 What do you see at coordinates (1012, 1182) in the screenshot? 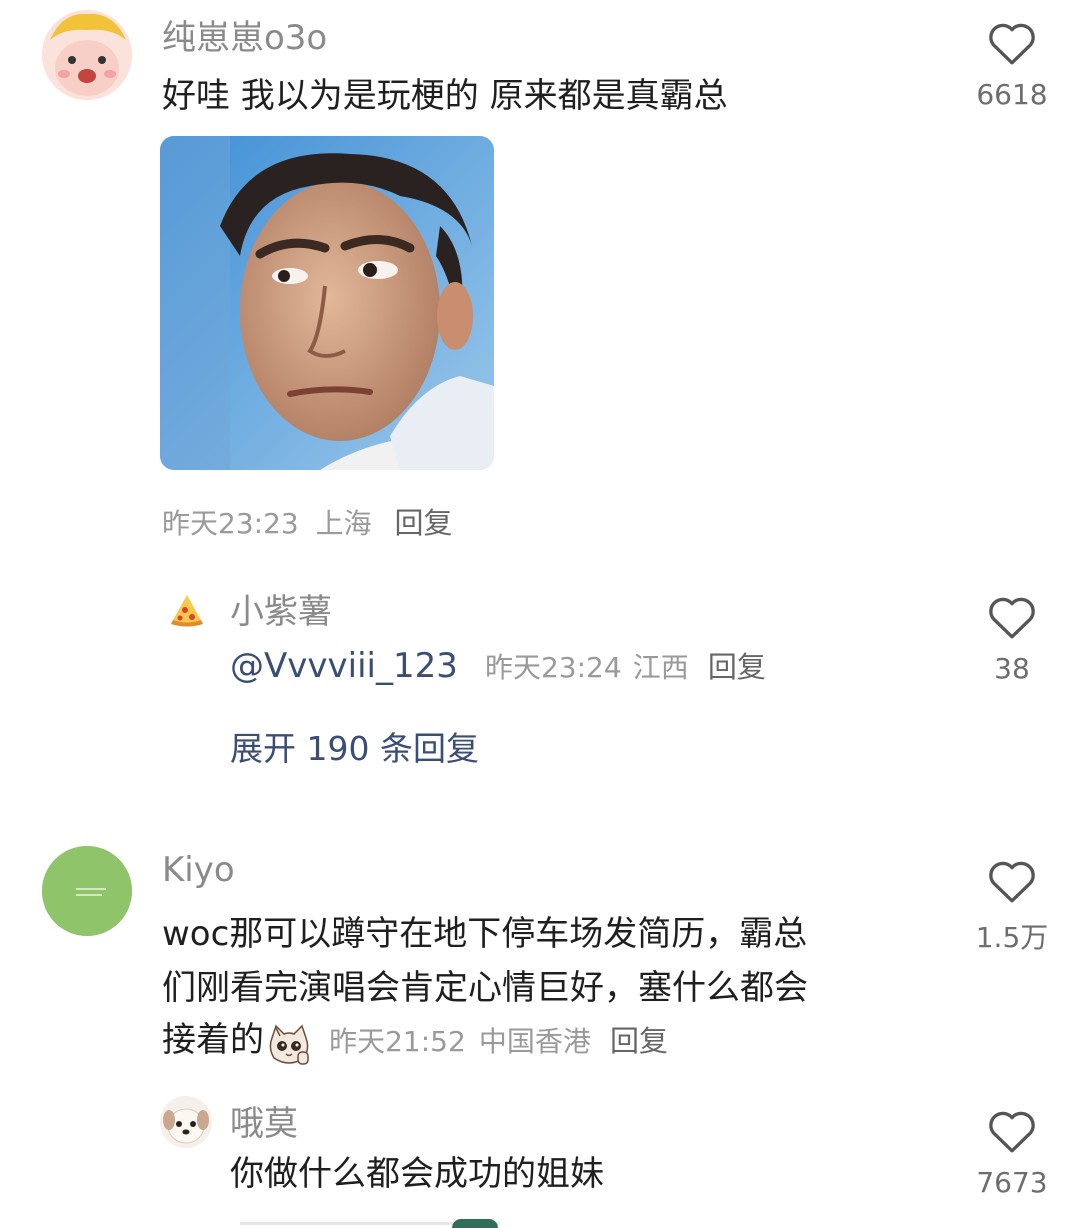
I see `like-count: 7673` at bounding box center [1012, 1182].